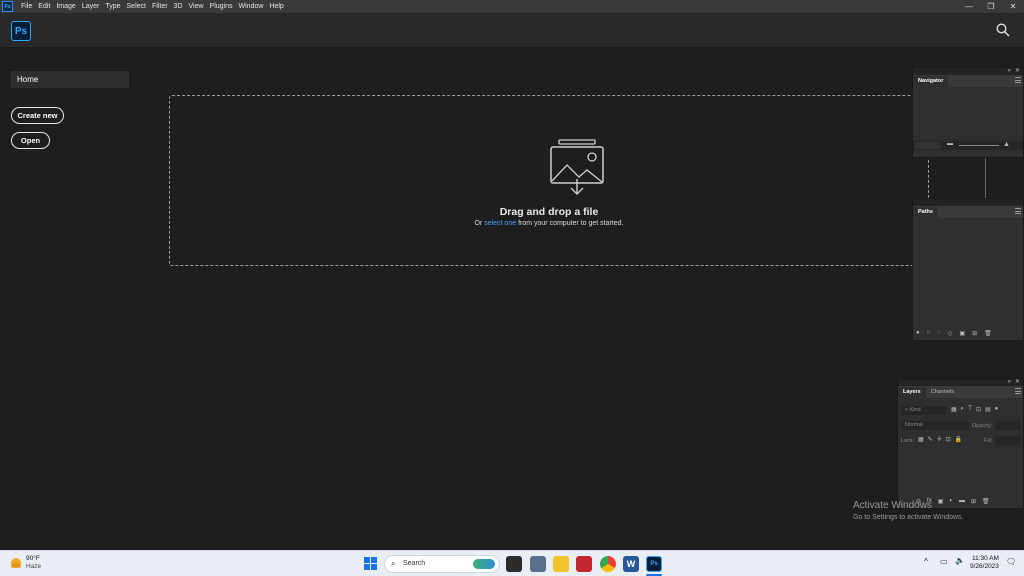 Image resolution: width=1024 pixels, height=576 pixels. What do you see at coordinates (988, 409) in the screenshot?
I see `smart-object-filter-icon: ▤` at bounding box center [988, 409].